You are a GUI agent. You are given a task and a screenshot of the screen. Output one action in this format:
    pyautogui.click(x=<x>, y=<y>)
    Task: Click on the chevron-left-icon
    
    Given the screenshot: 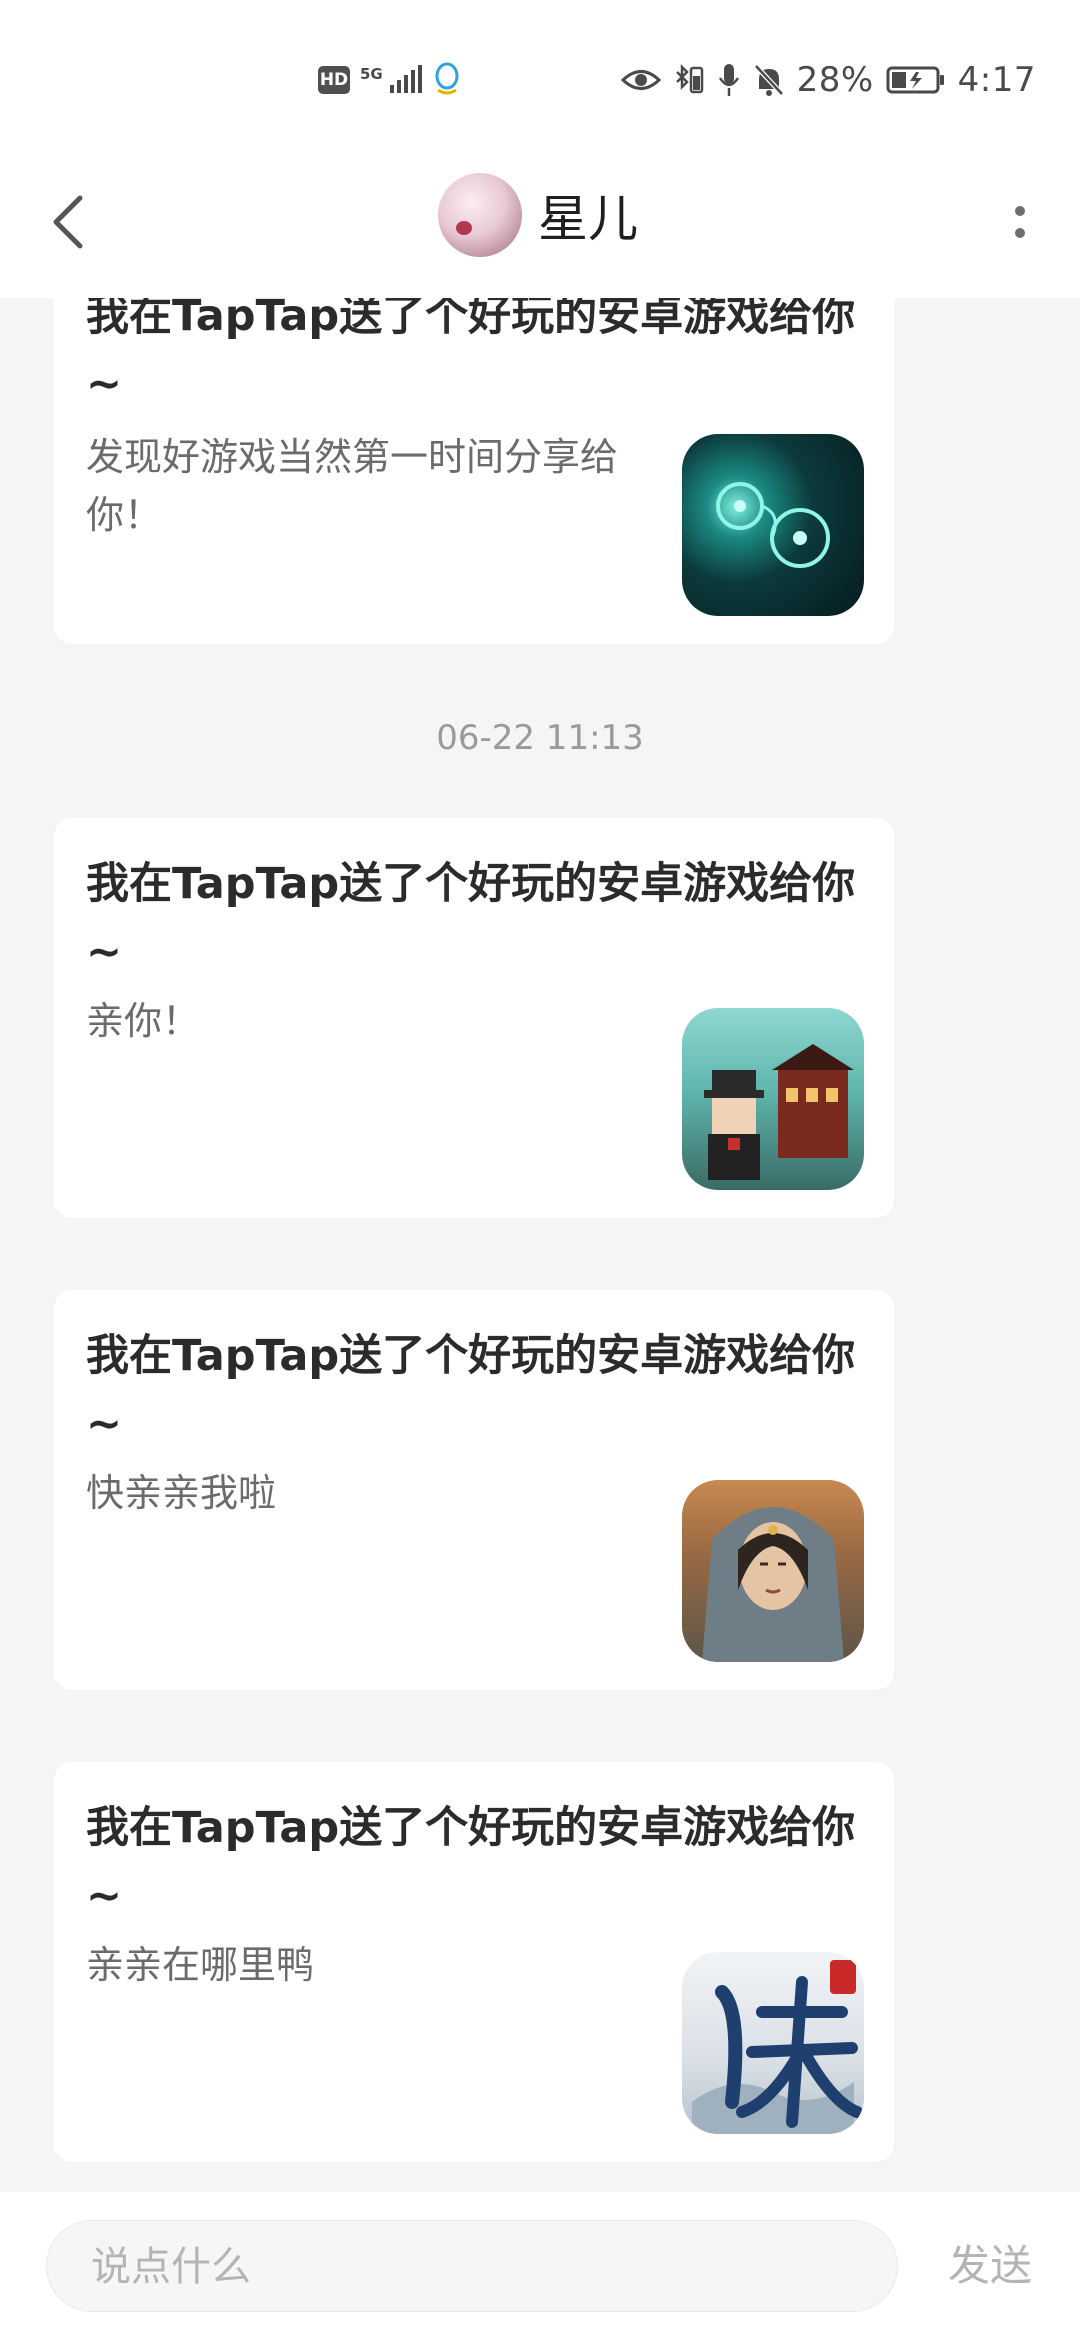 What is the action you would take?
    pyautogui.click(x=68, y=222)
    